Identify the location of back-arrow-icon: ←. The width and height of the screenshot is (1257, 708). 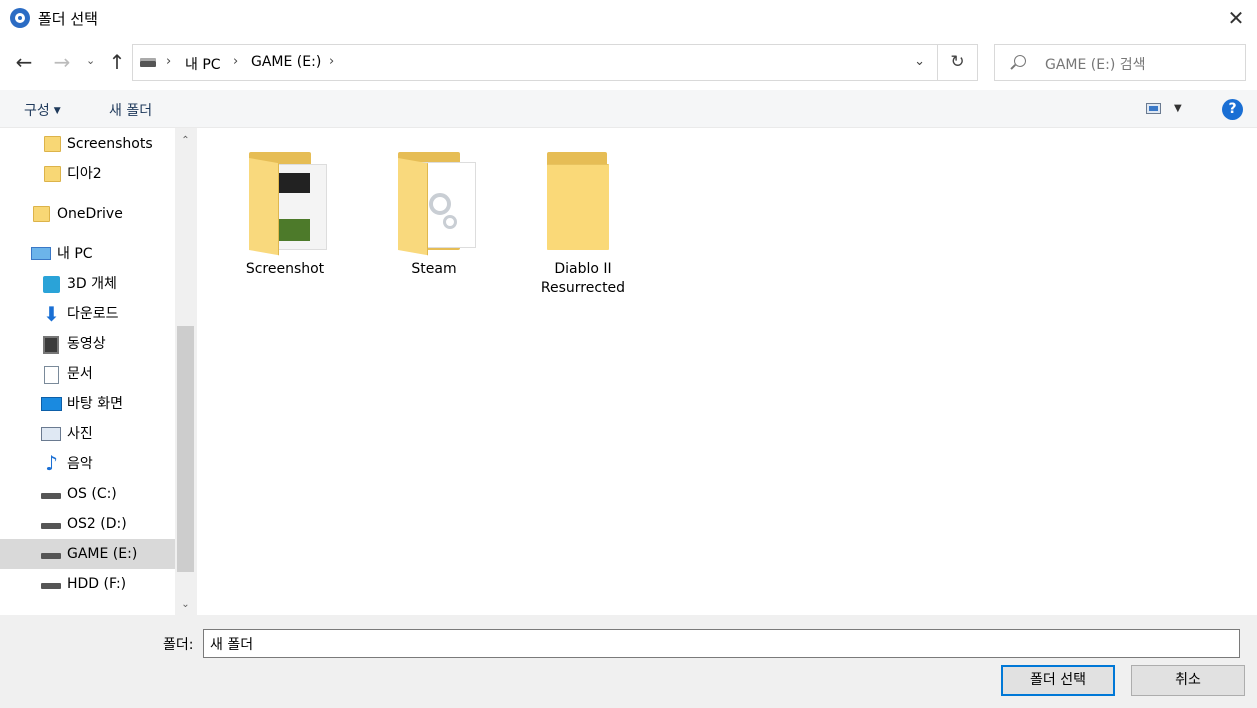
(24, 62).